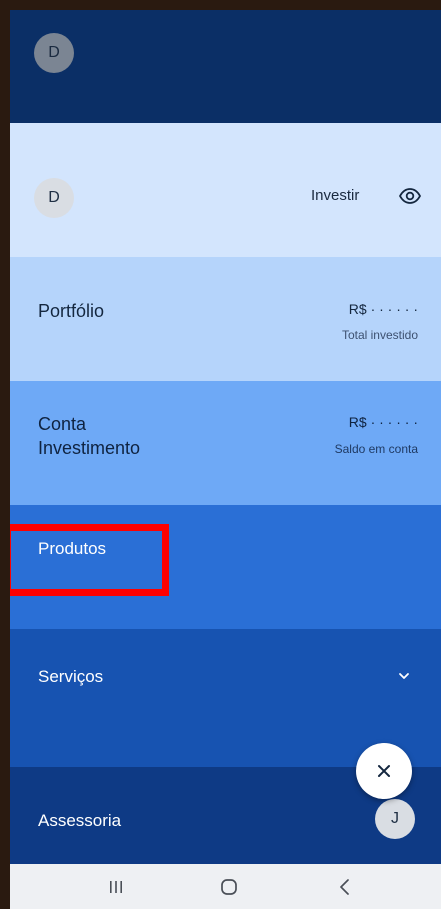 The width and height of the screenshot is (441, 909). Describe the element at coordinates (89, 448) in the screenshot. I see `conta-title-line2: Investimento` at that location.